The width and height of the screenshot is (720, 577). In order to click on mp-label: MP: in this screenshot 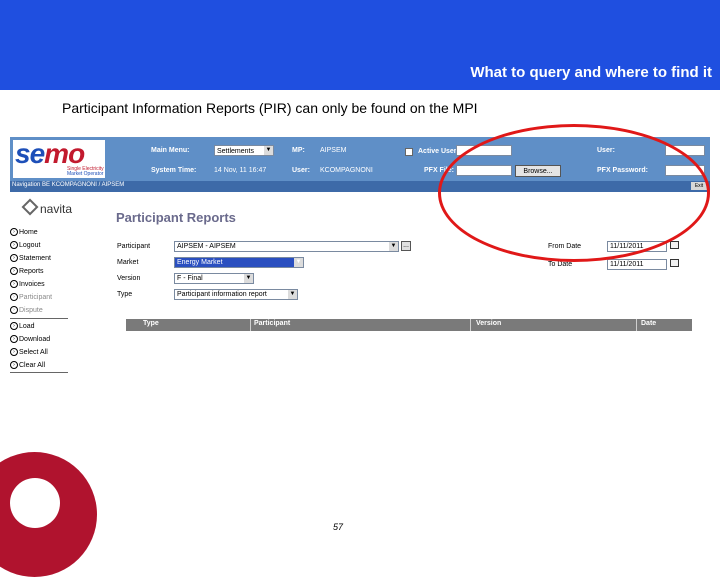, I will do `click(298, 150)`.